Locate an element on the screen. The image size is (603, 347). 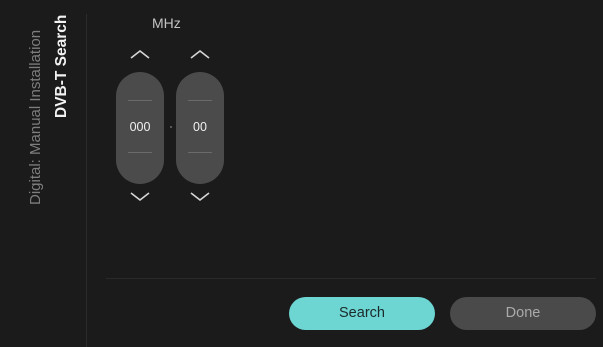
frequency-unit-label: MHz is located at coordinates (166, 23).